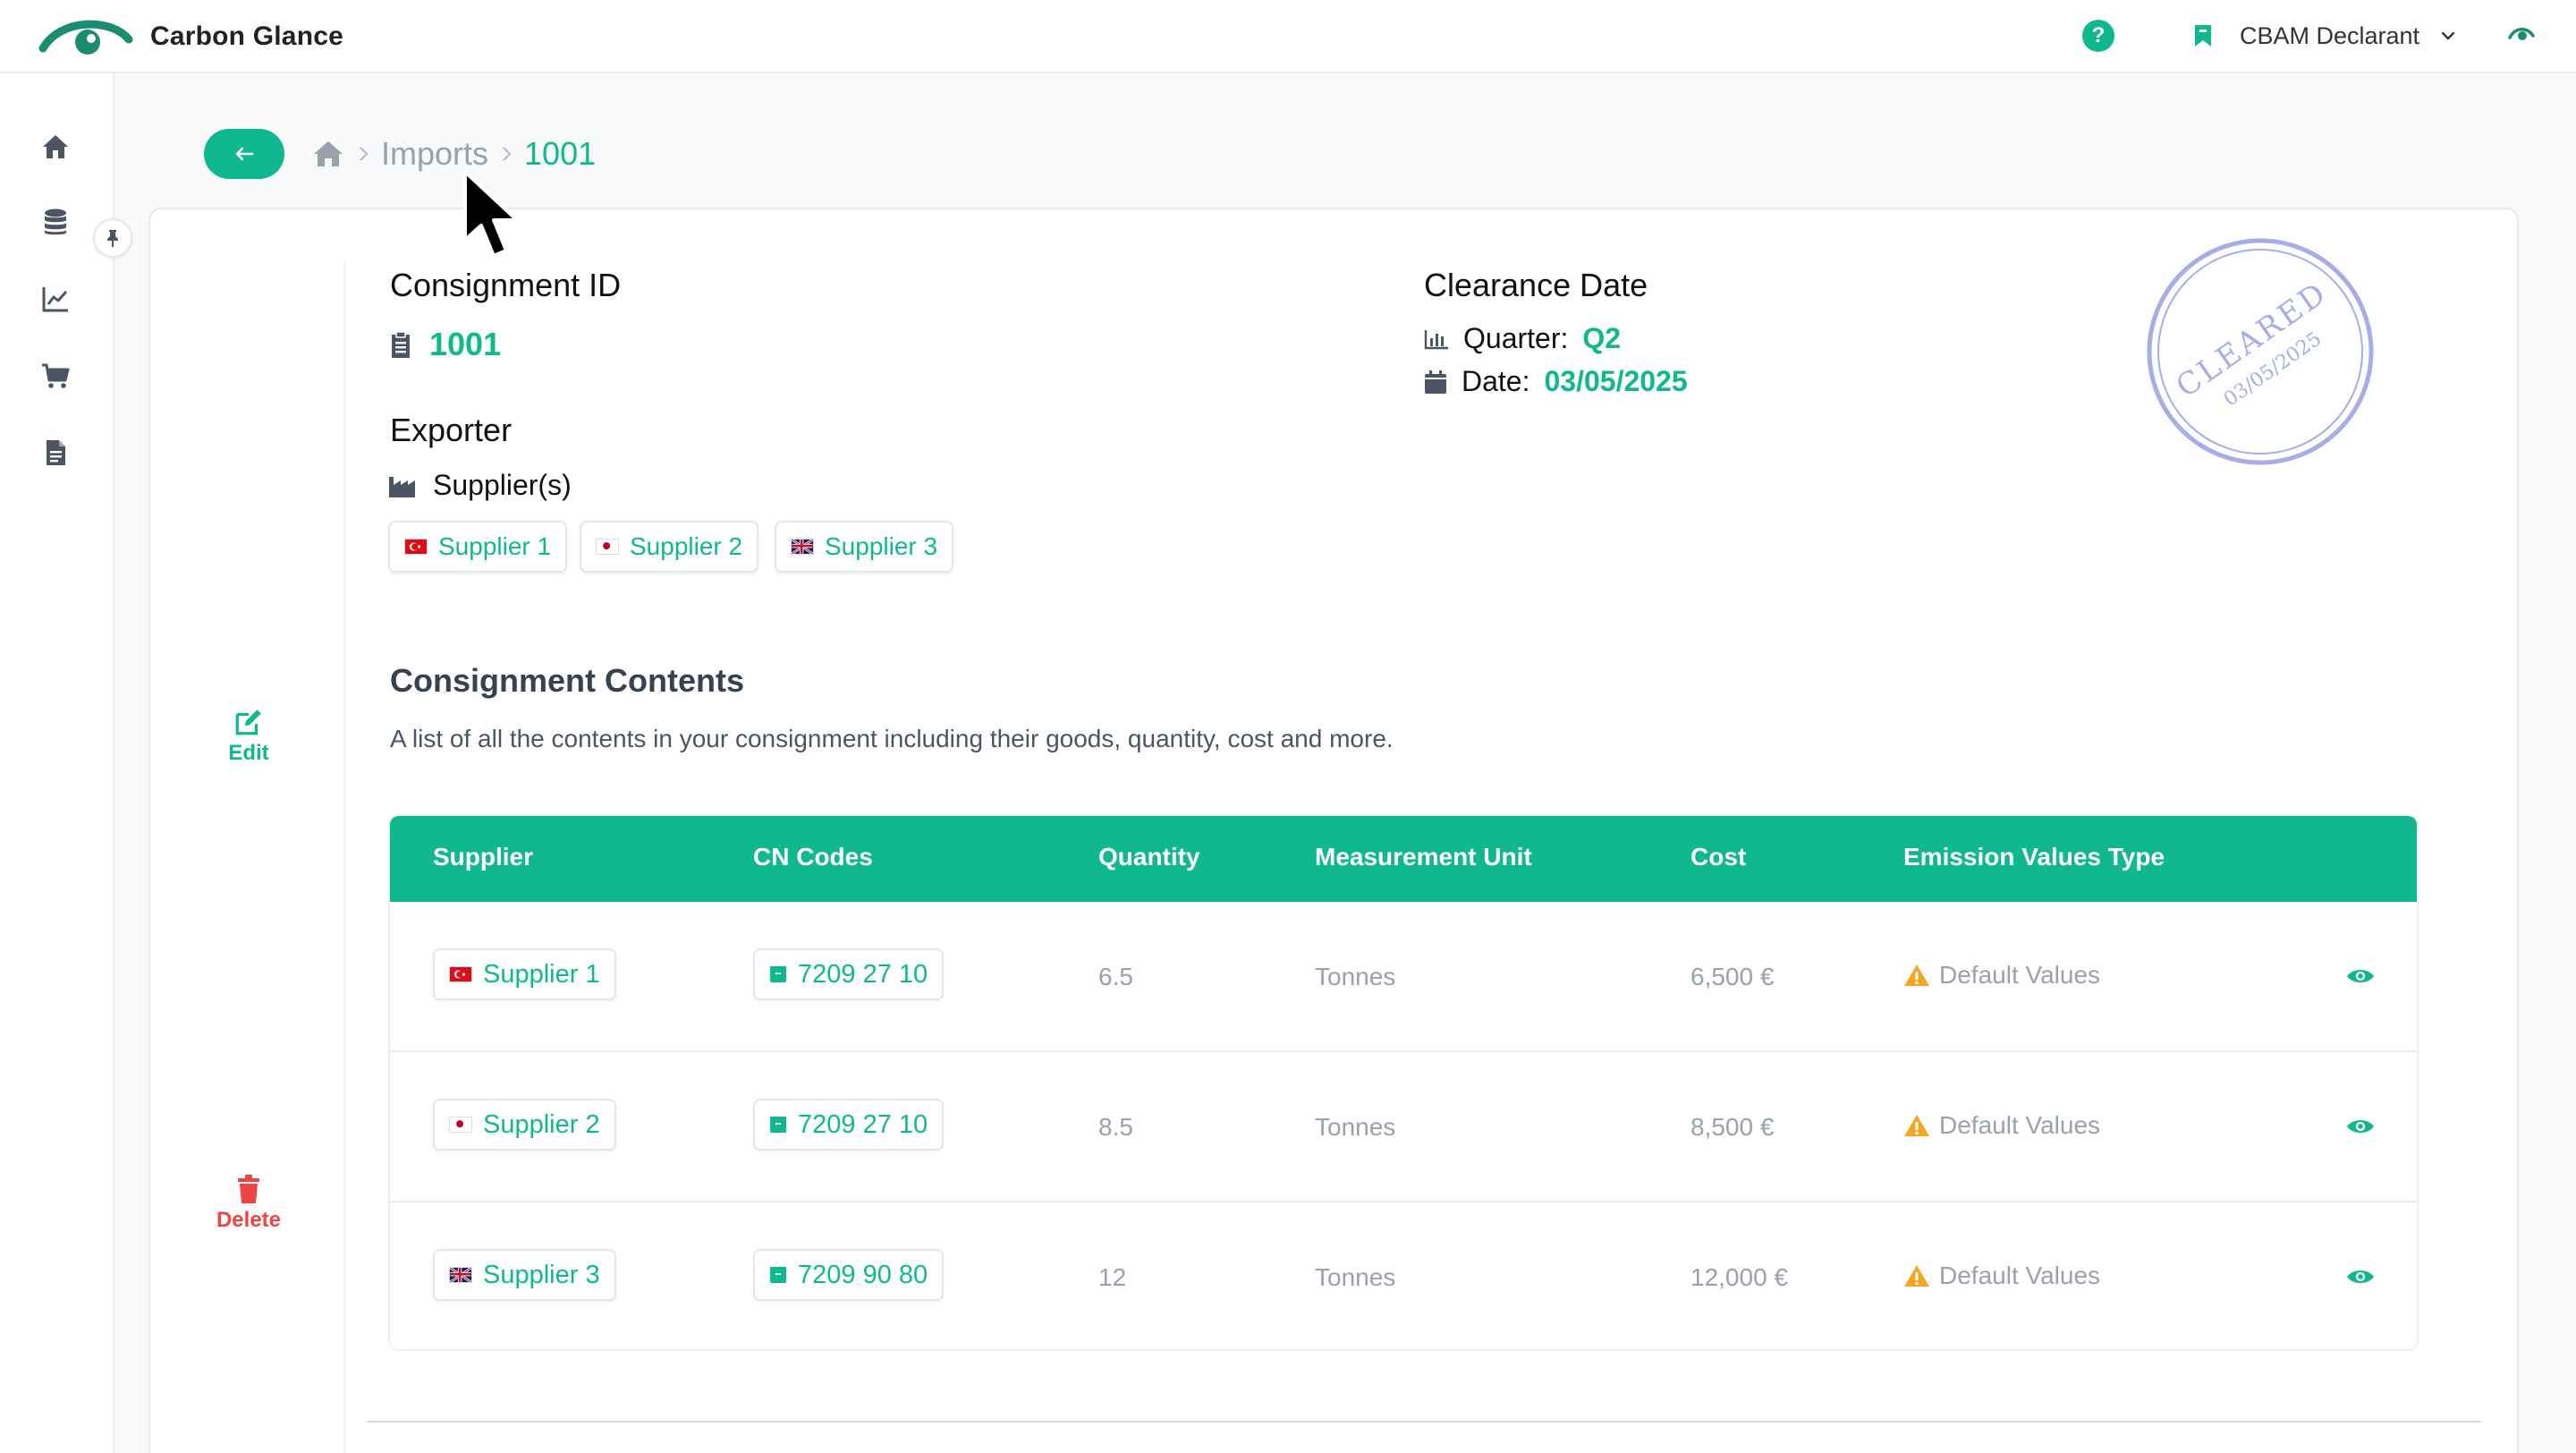  I want to click on delete-button: Delete, so click(248, 1203).